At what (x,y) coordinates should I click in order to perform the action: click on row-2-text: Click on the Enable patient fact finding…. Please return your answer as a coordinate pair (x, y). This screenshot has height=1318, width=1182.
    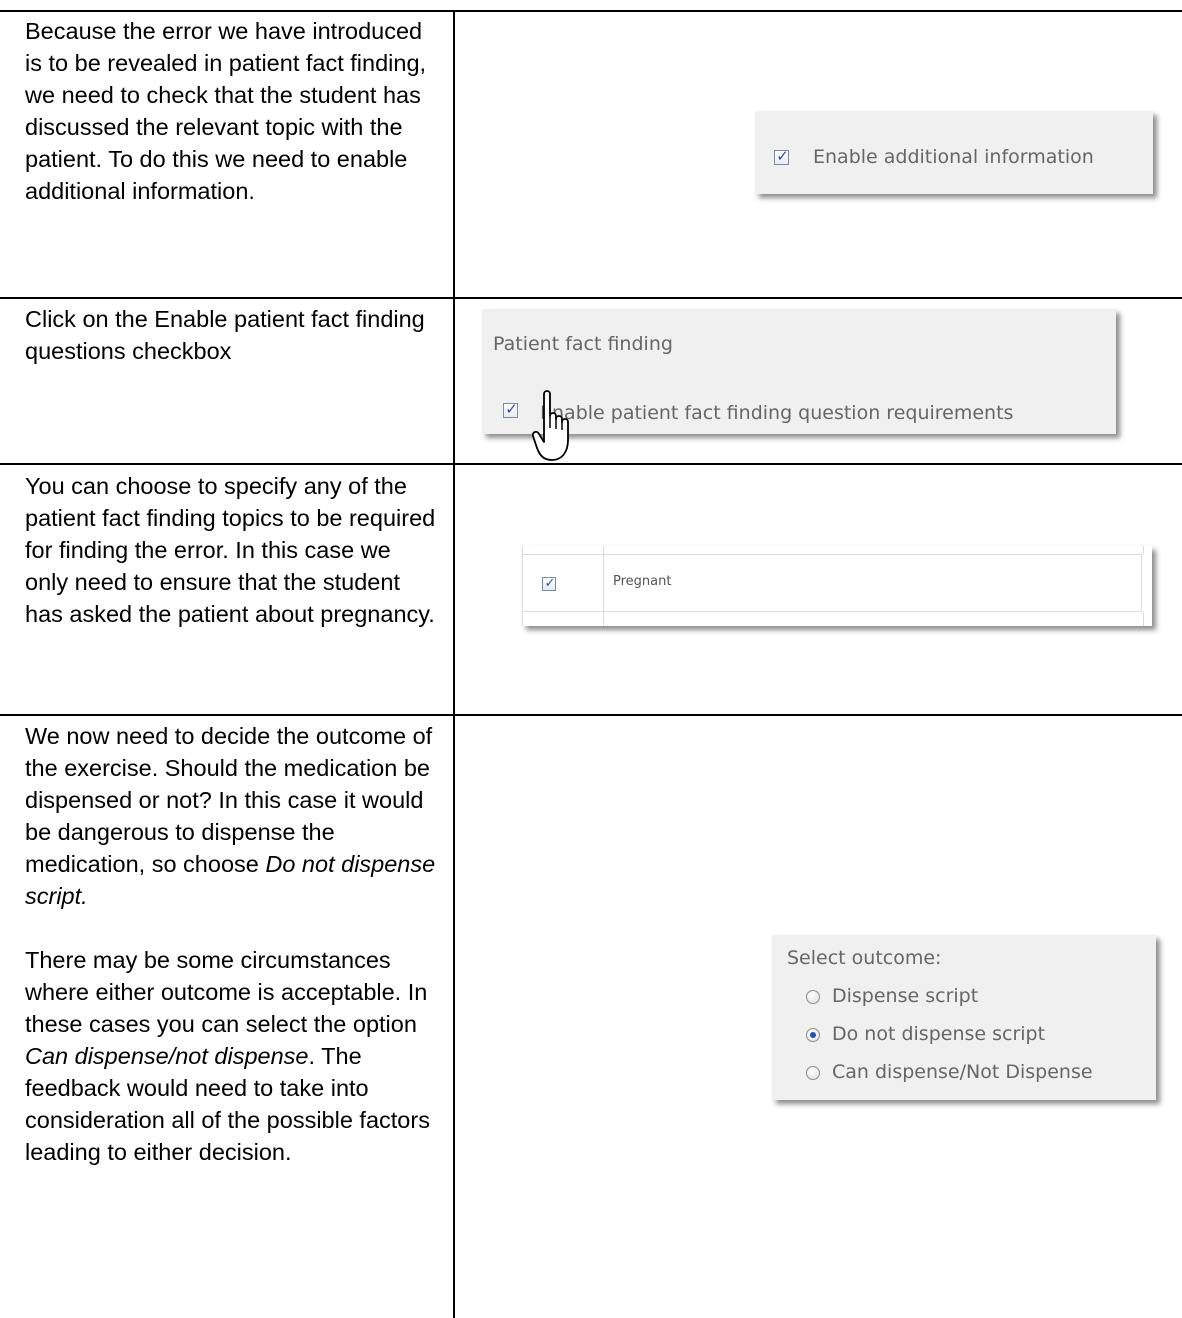
    Looking at the image, I should click on (225, 335).